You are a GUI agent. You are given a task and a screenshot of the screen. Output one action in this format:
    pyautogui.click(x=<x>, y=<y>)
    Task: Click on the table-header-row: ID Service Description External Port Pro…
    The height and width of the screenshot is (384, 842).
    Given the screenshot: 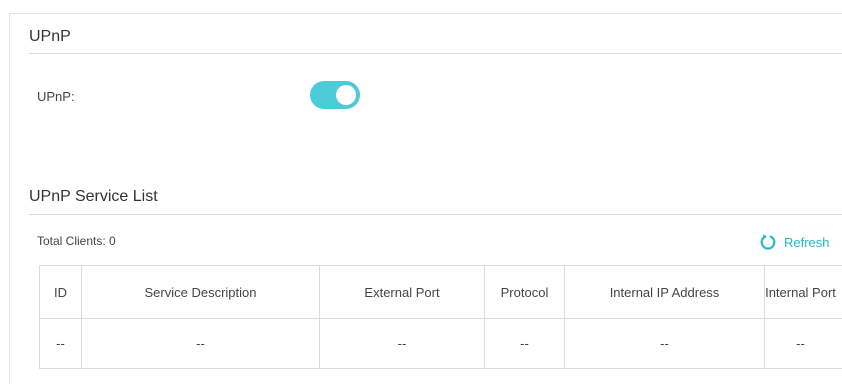 What is the action you would take?
    pyautogui.click(x=441, y=292)
    